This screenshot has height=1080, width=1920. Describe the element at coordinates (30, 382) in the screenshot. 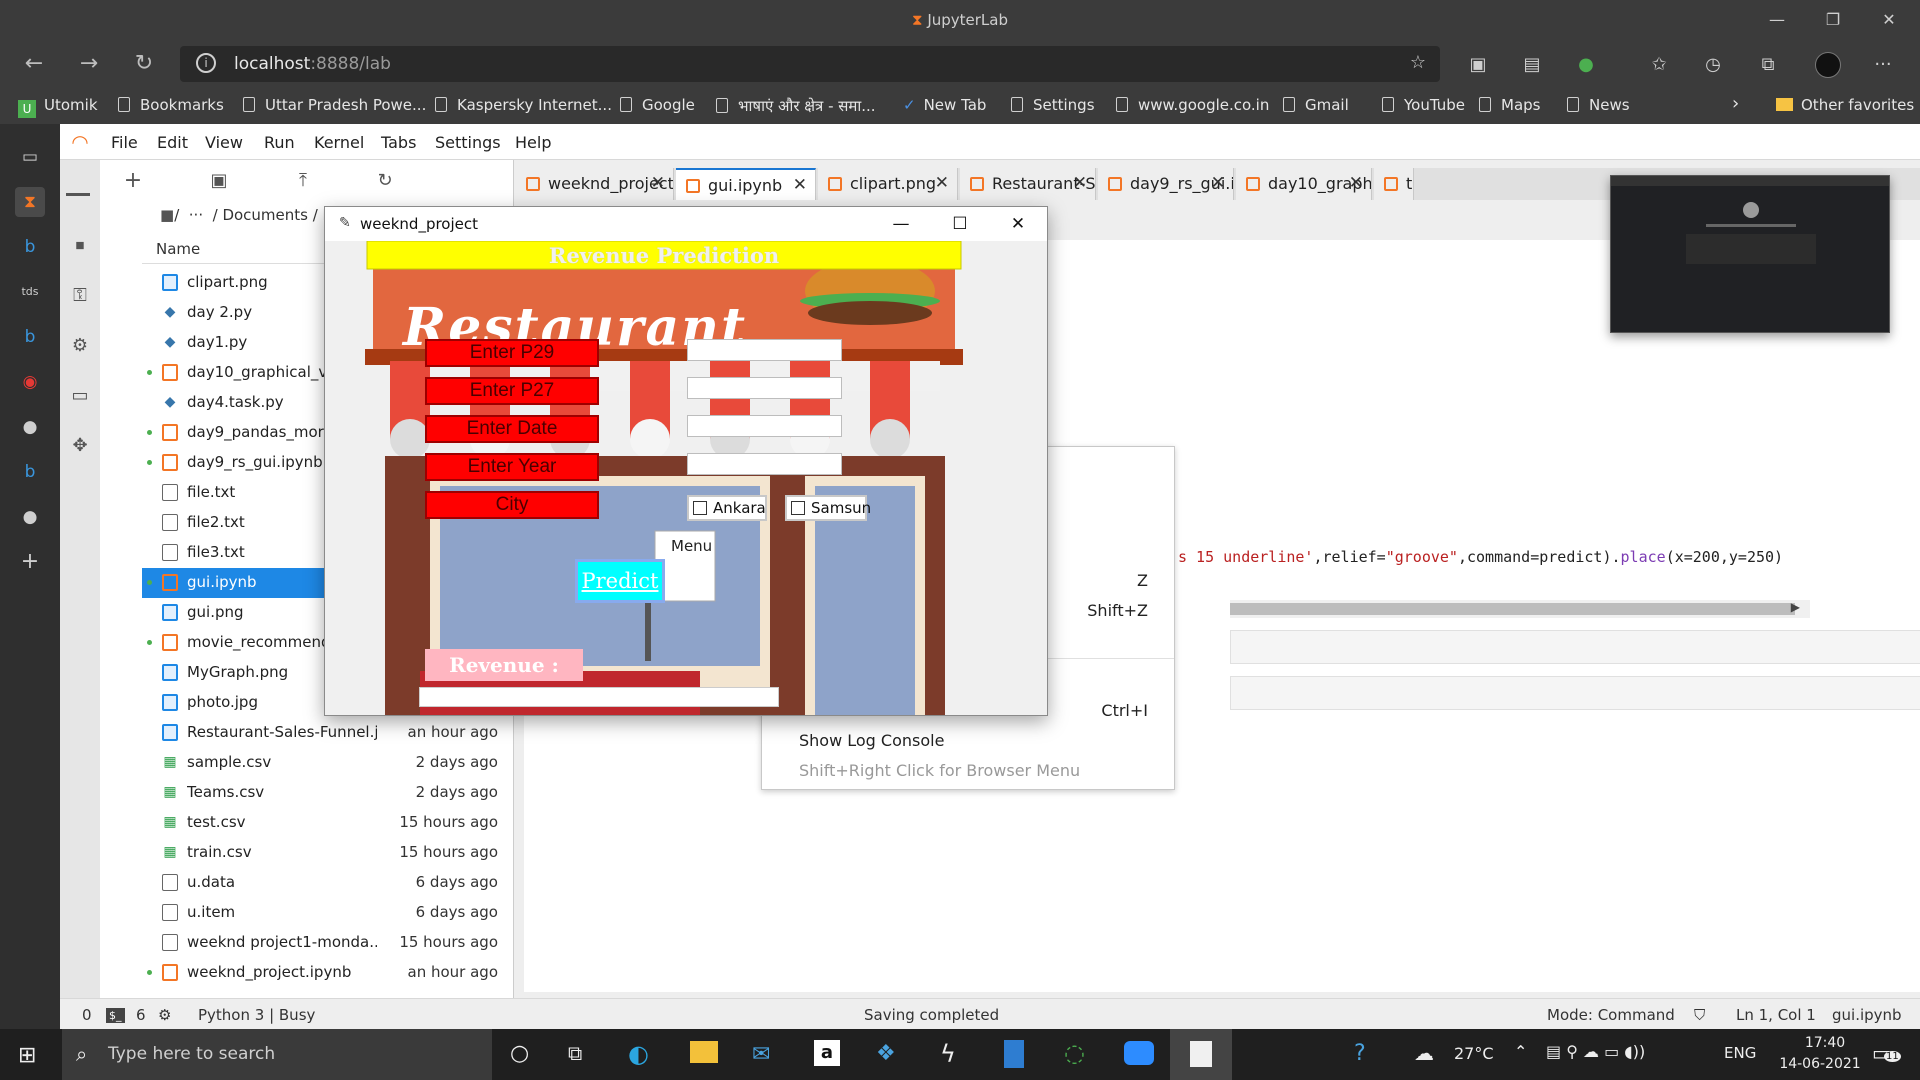

I see `chrome-icon: ◉` at that location.